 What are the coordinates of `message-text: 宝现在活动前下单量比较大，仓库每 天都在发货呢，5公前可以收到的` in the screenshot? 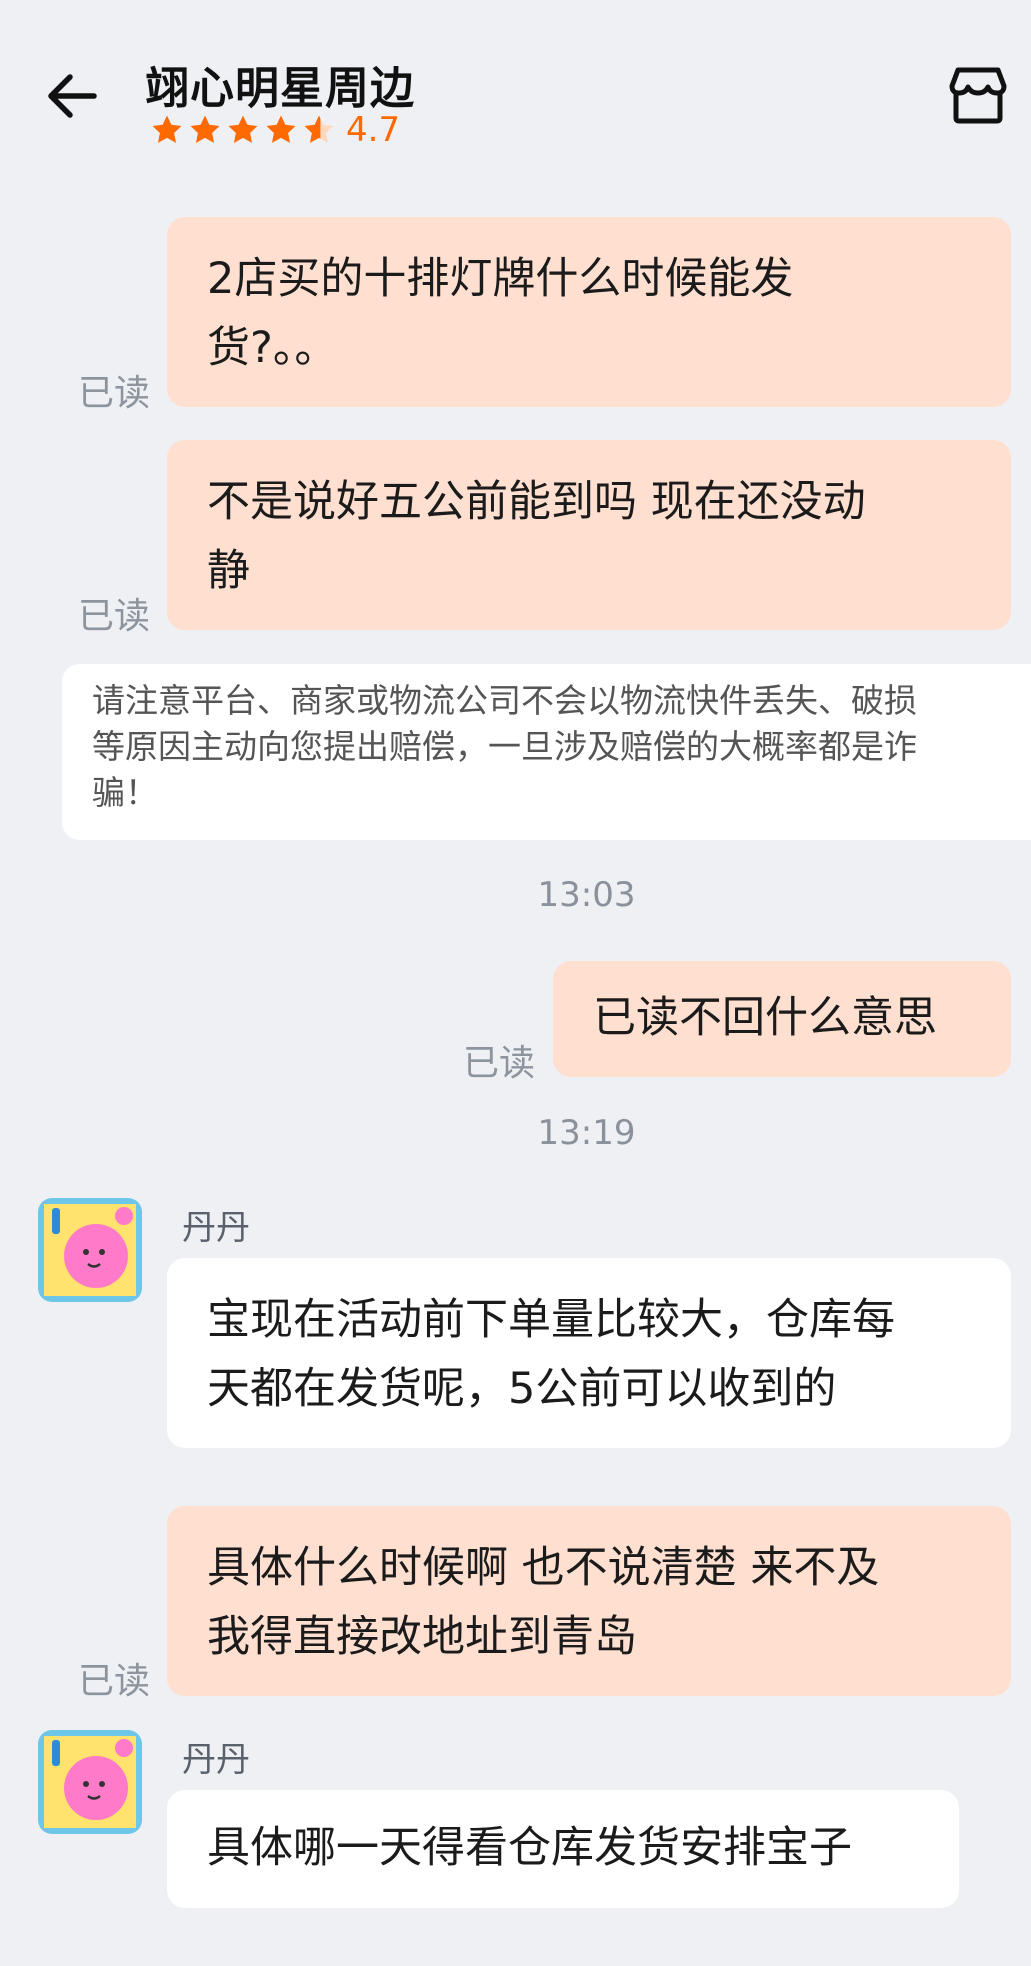 It's located at (551, 1354).